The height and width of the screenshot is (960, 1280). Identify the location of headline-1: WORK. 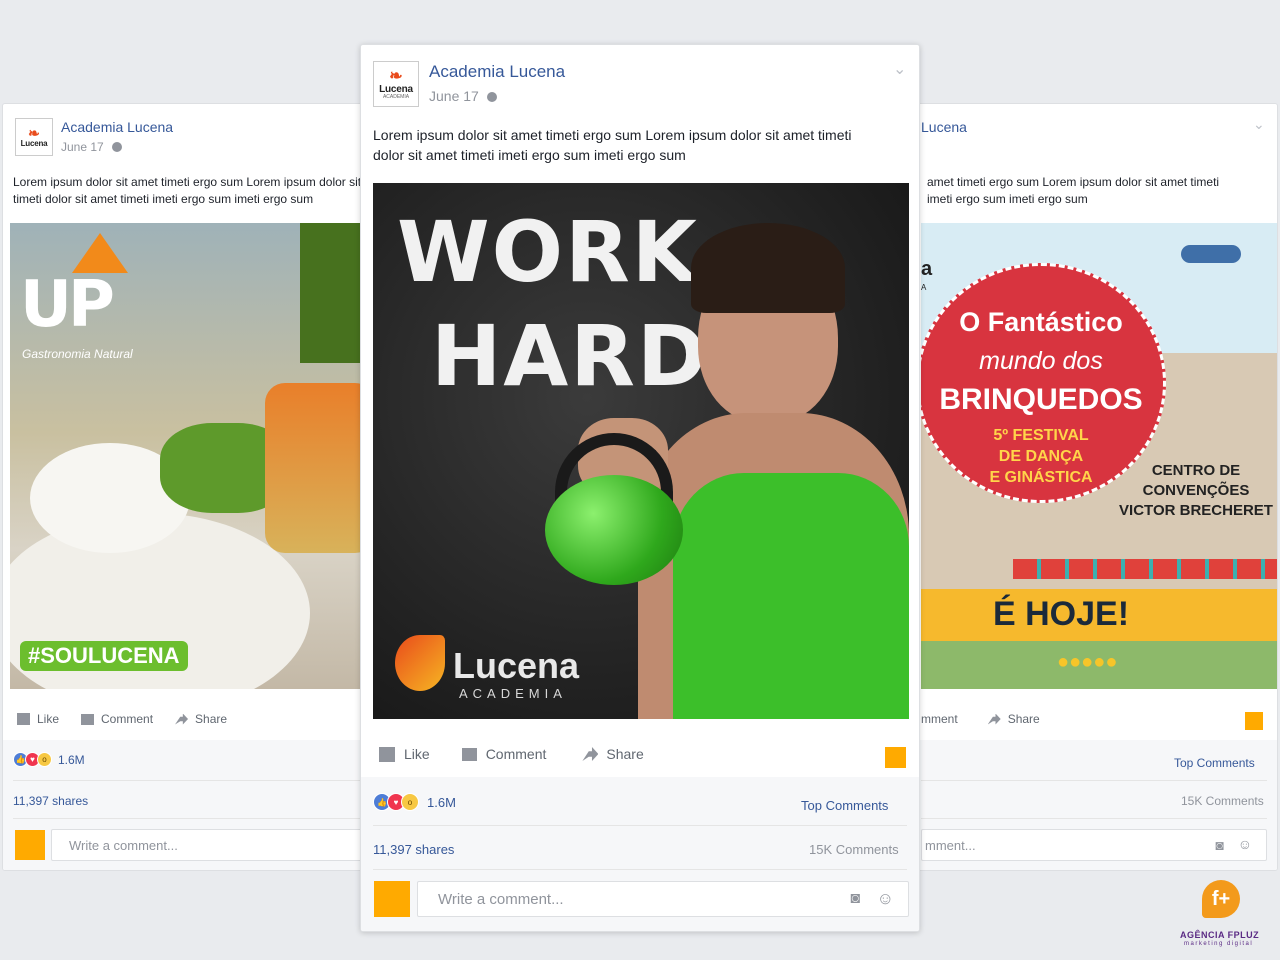
(548, 252).